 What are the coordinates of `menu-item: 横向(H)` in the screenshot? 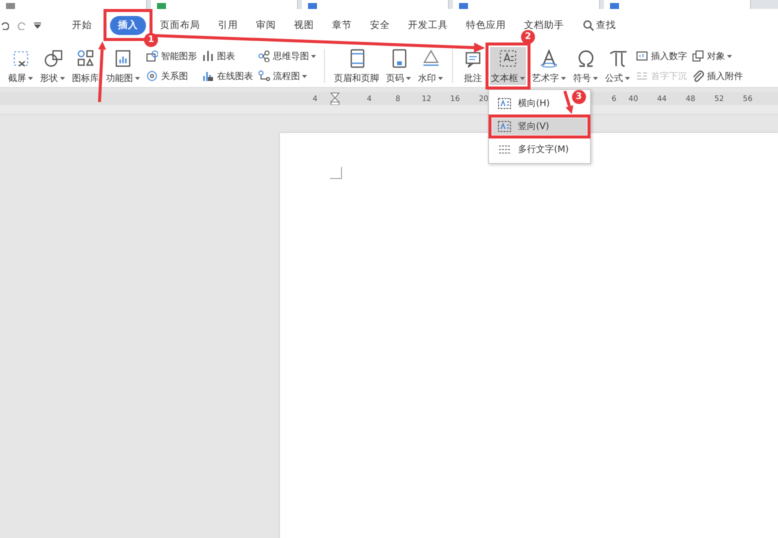 It's located at (524, 103).